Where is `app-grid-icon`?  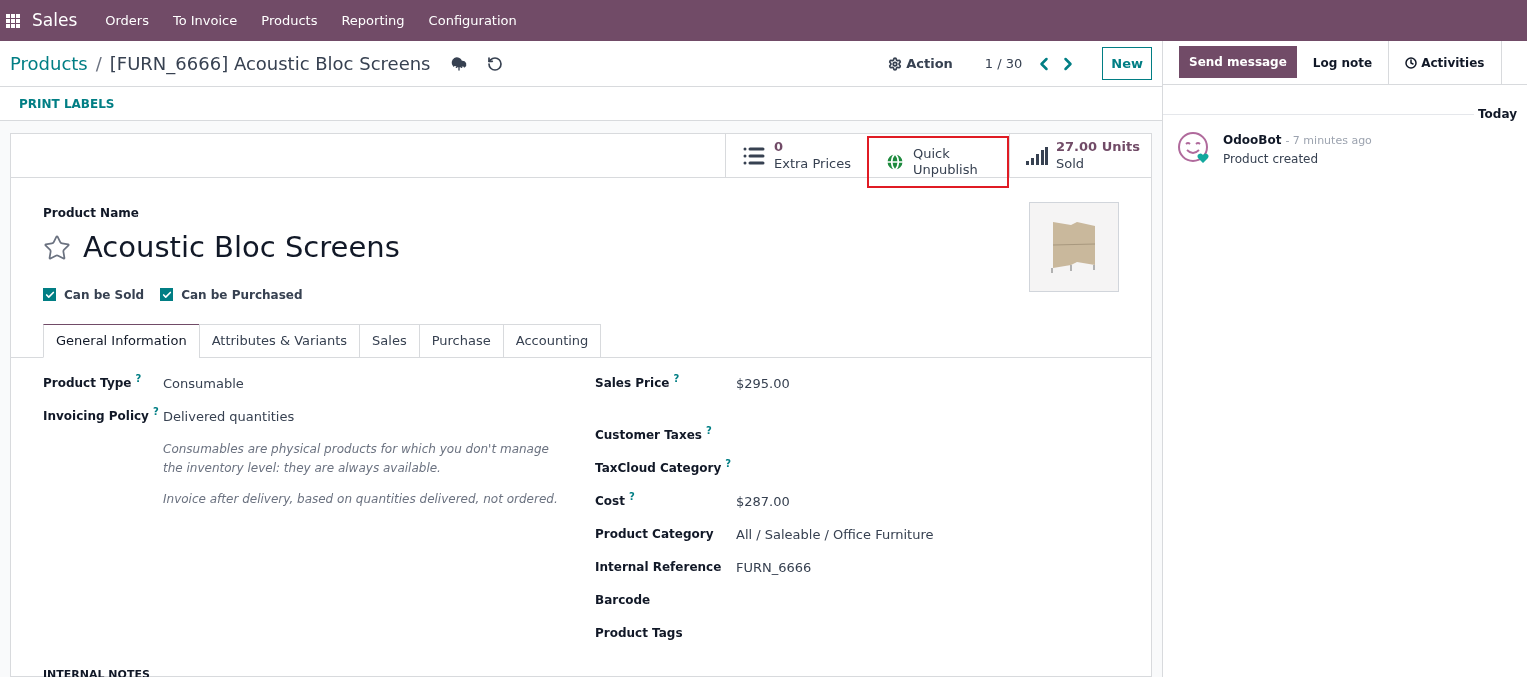
app-grid-icon is located at coordinates (13, 20).